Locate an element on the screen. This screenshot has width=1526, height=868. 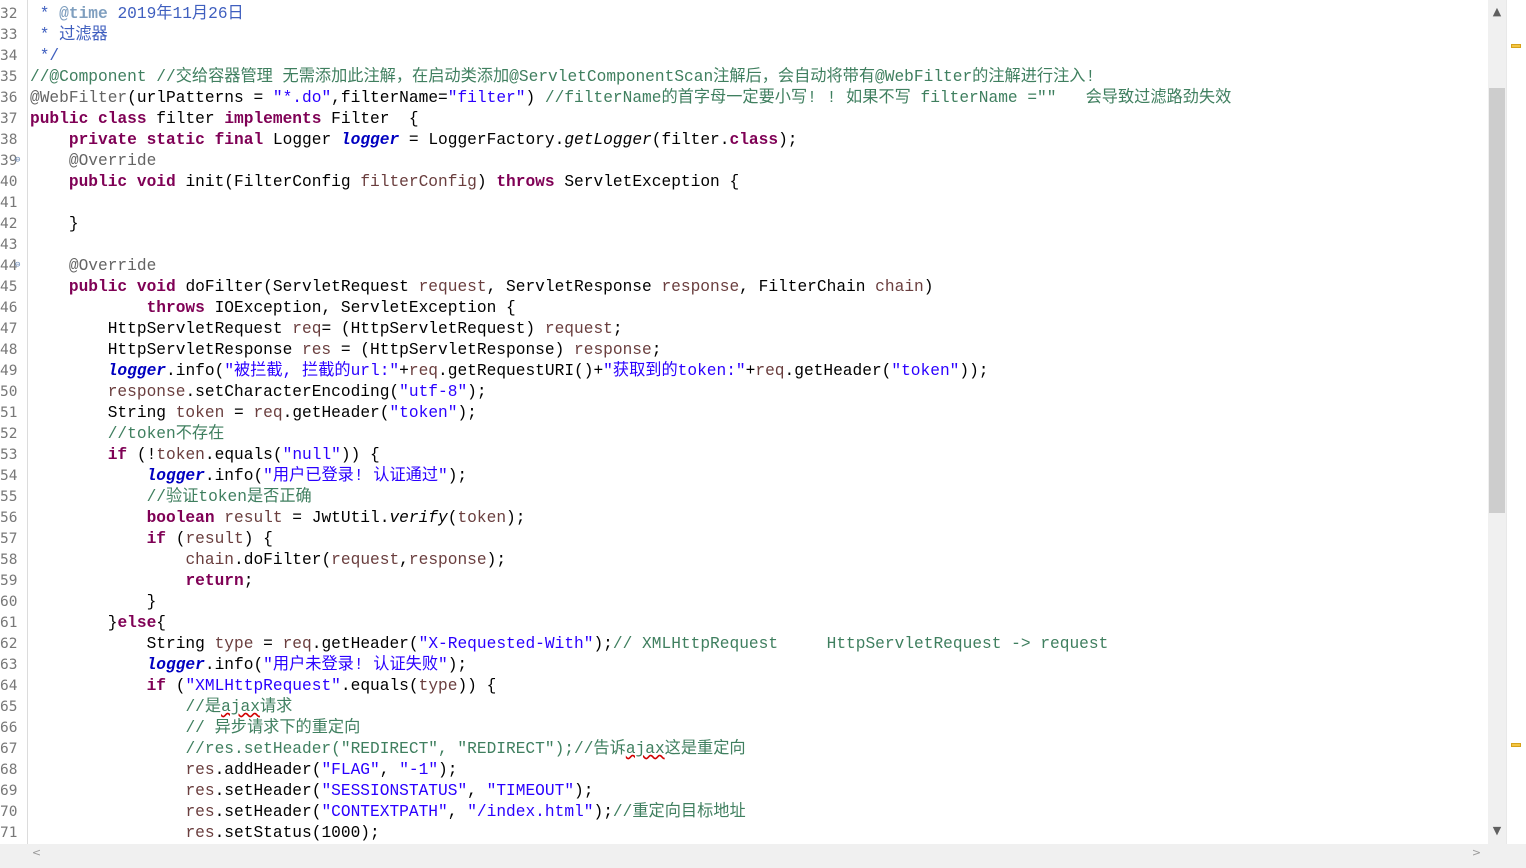
horizontal-scrollbar: < > is located at coordinates (744, 852).